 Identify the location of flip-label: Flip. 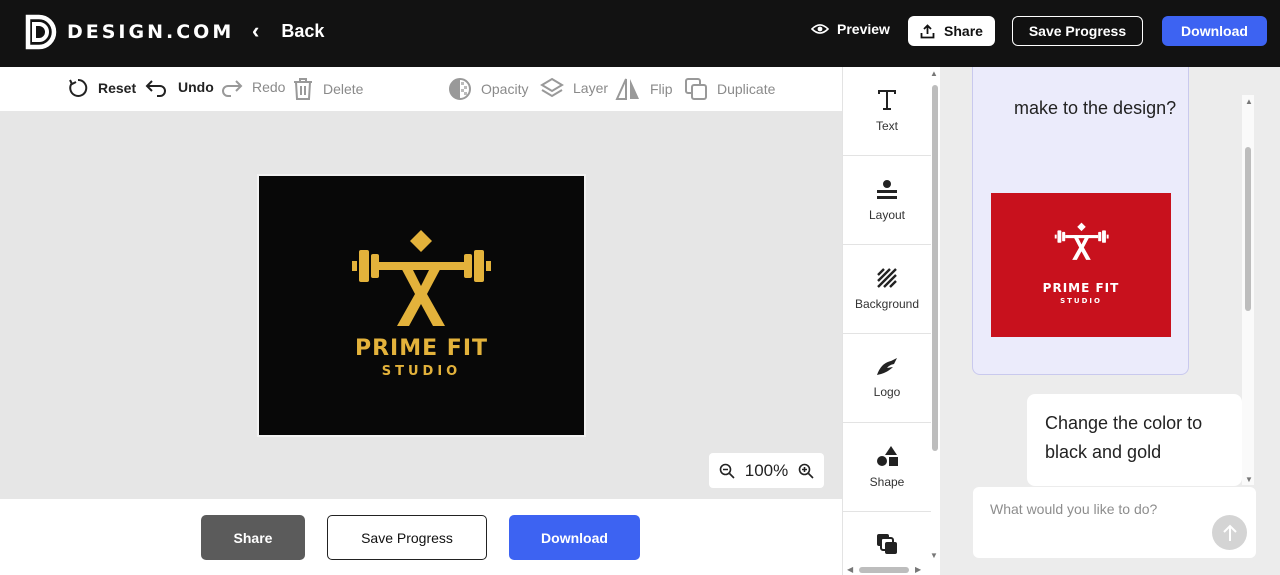
(661, 89).